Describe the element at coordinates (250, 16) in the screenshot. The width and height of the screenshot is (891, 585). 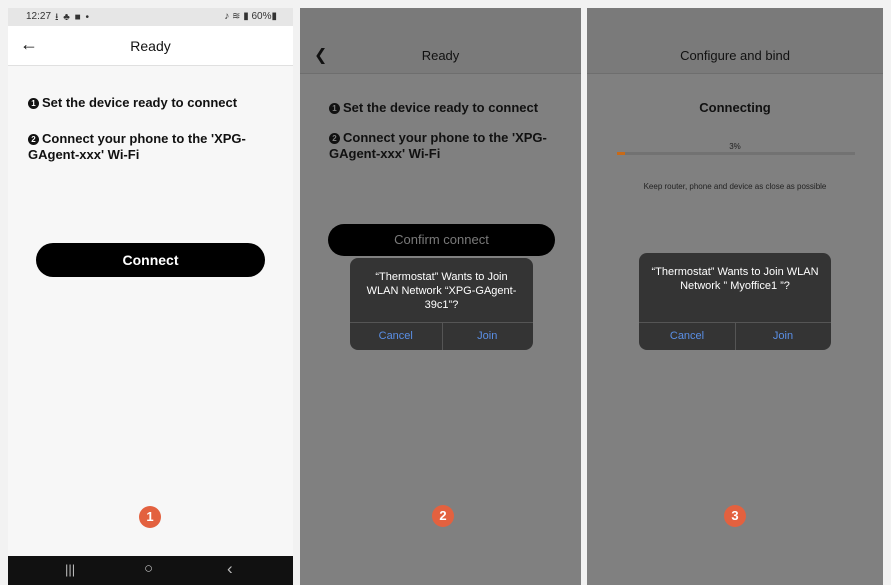
I see `status-right: ♪ ≋ ▮ 60%▮` at that location.